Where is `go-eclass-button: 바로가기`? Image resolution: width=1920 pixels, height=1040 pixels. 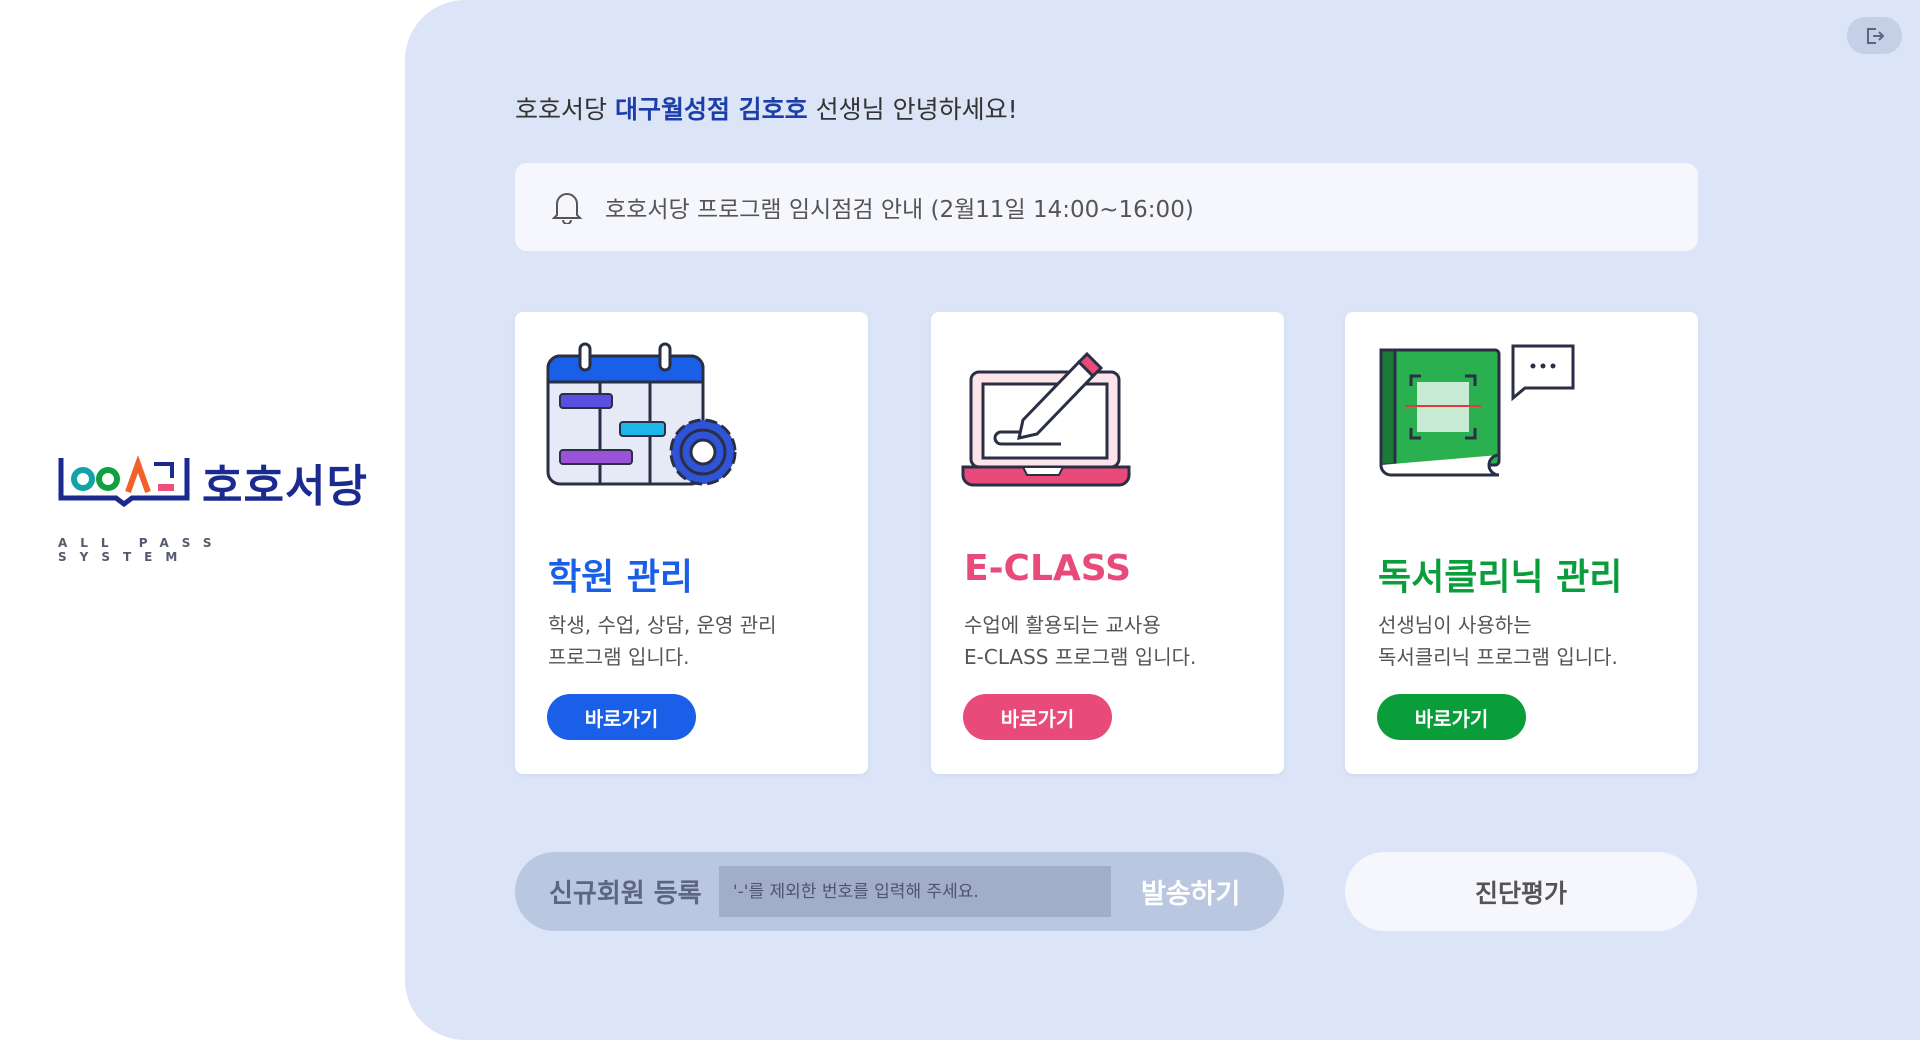
go-eclass-button: 바로가기 is located at coordinates (1037, 717).